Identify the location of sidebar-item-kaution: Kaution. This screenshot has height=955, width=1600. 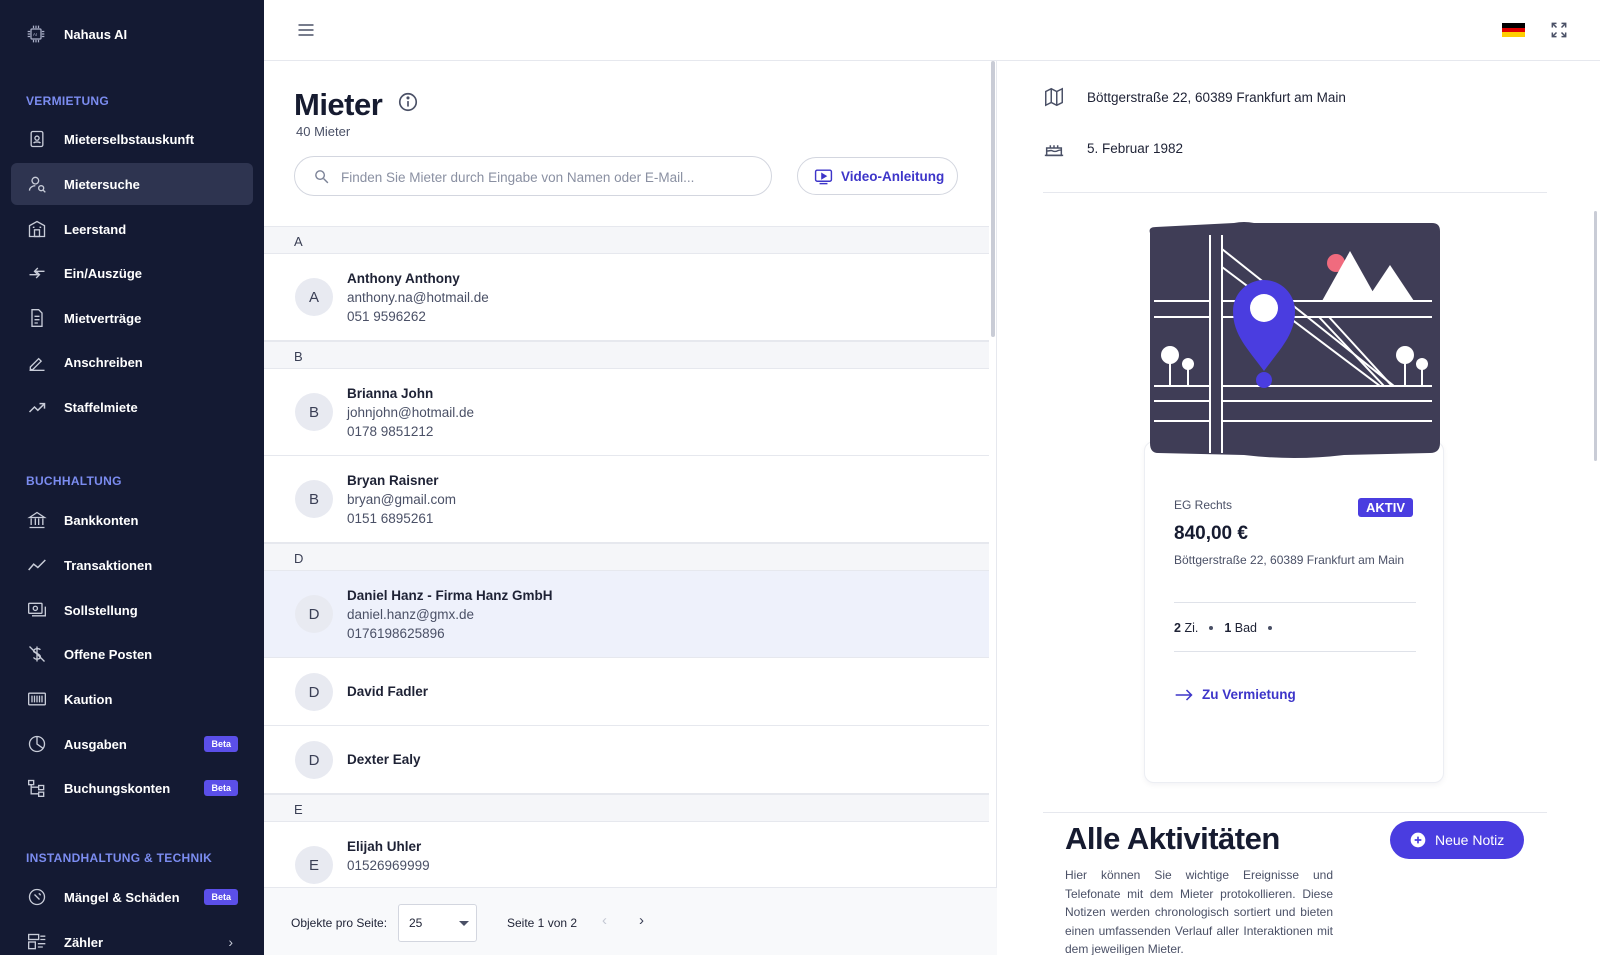
(132, 699).